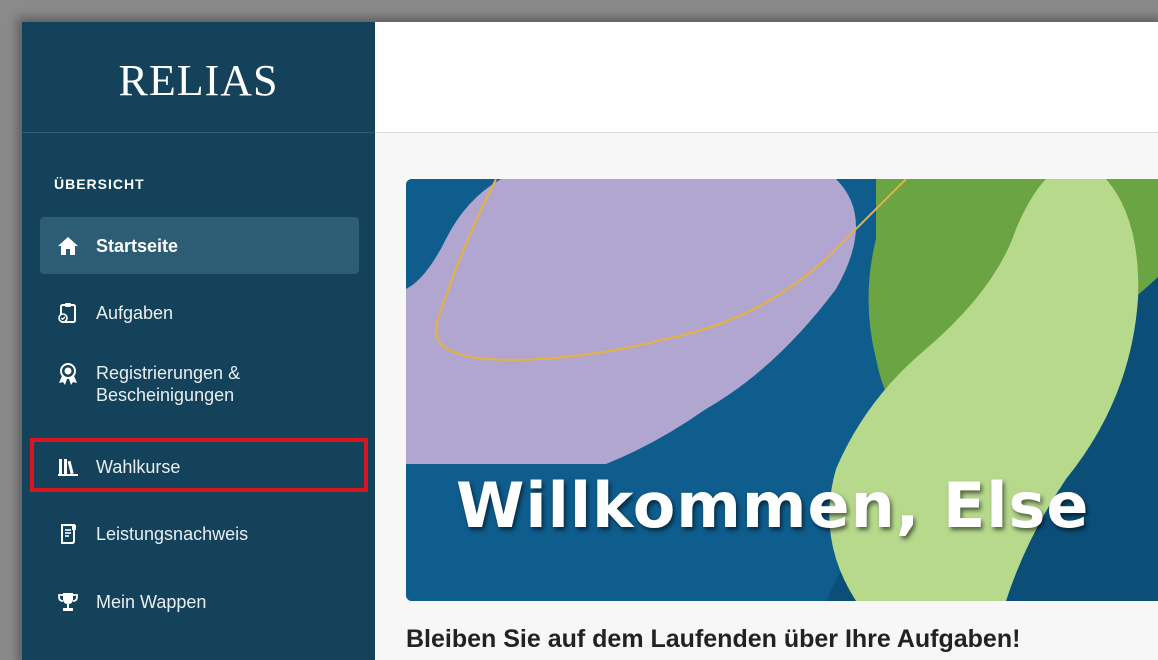 Image resolution: width=1158 pixels, height=660 pixels. What do you see at coordinates (68, 246) in the screenshot?
I see `home-icon` at bounding box center [68, 246].